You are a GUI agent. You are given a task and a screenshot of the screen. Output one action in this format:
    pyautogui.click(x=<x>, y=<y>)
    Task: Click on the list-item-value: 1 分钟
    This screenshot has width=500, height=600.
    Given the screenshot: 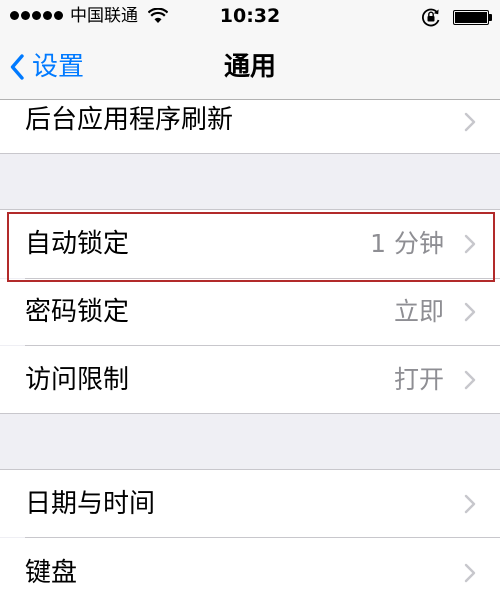 What is the action you would take?
    pyautogui.click(x=407, y=243)
    